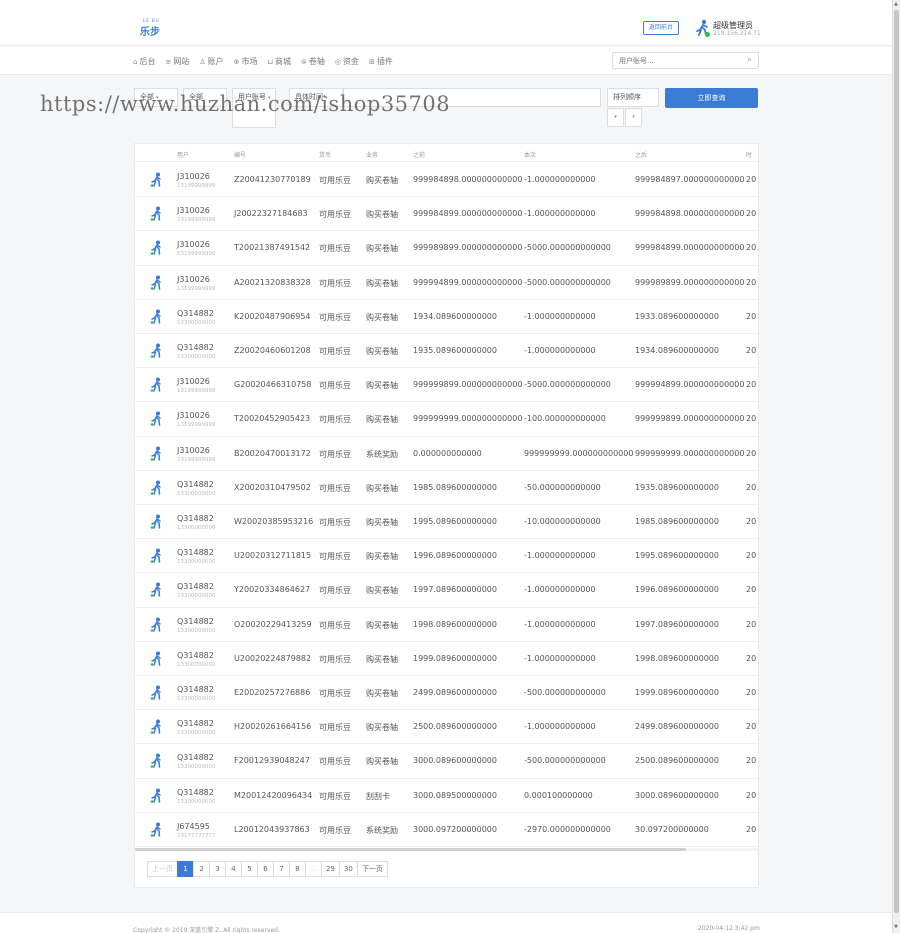  I want to click on col-number: 编号, so click(240, 155).